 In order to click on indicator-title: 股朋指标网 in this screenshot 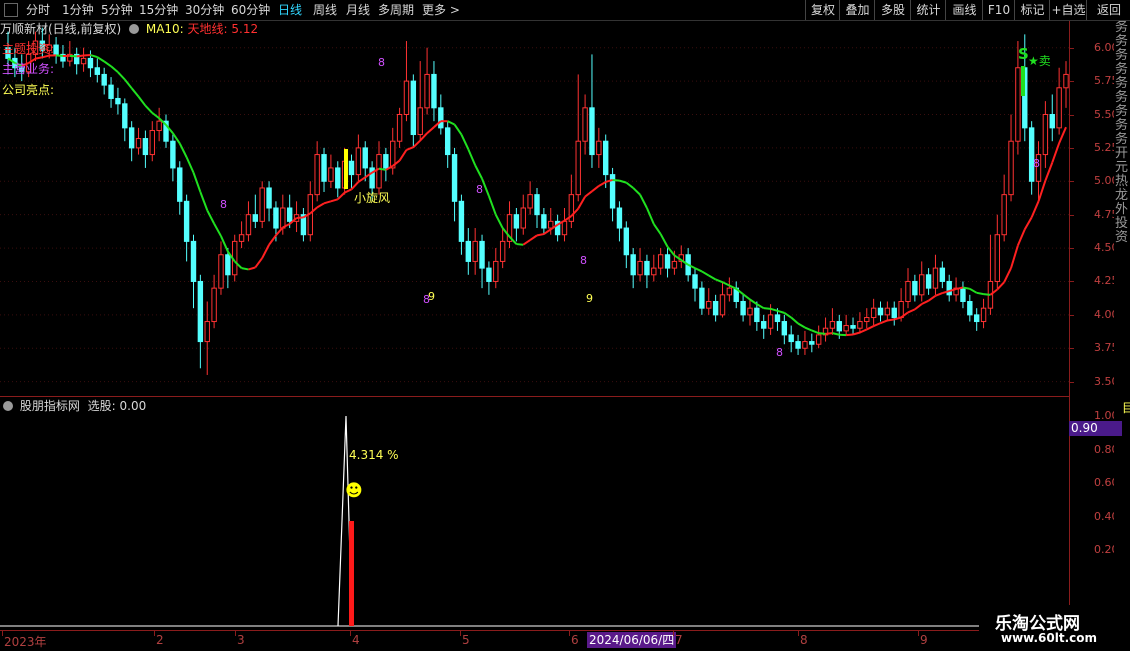, I will do `click(50, 406)`.